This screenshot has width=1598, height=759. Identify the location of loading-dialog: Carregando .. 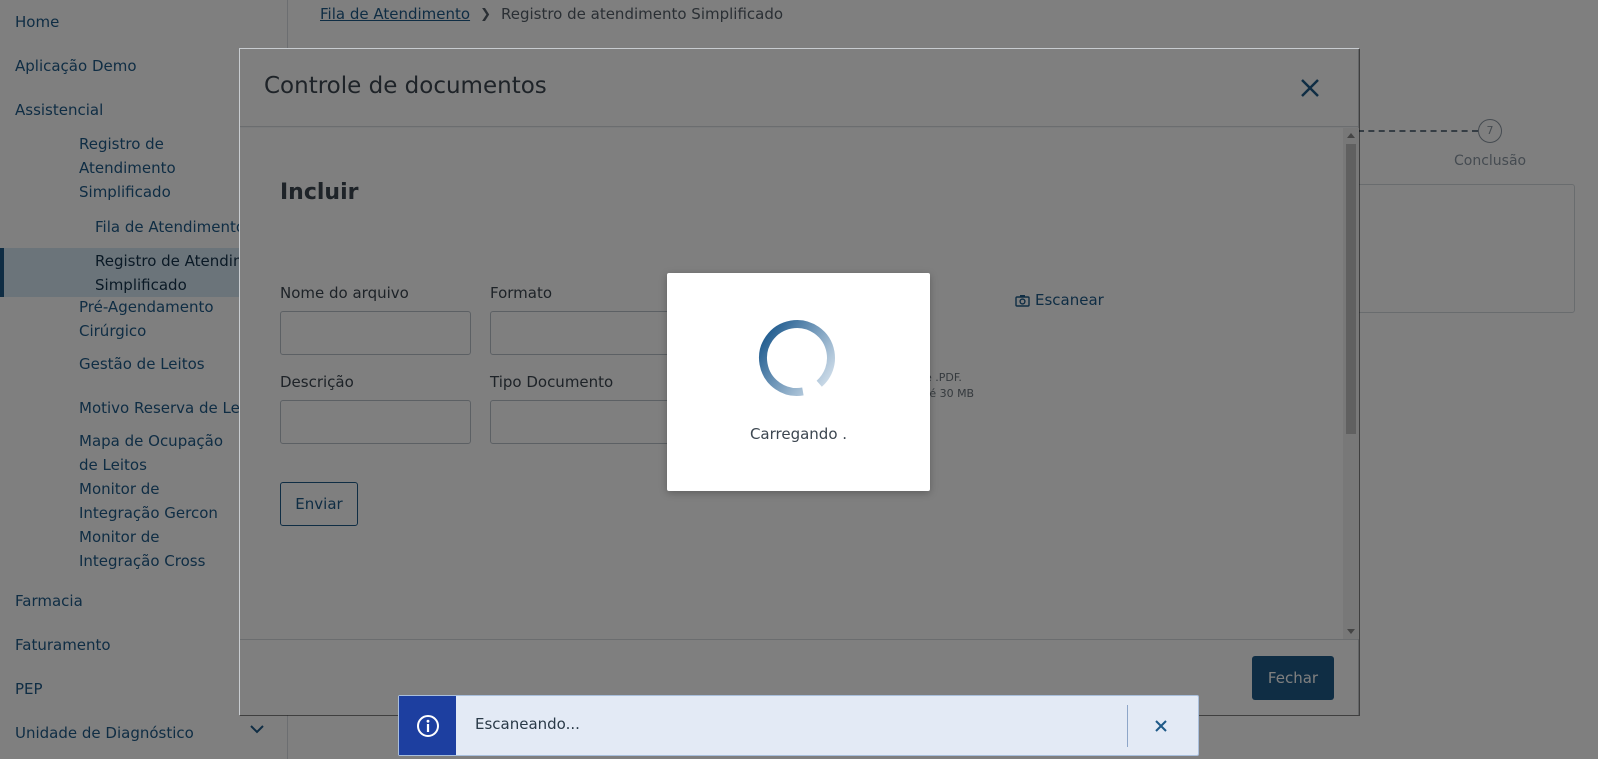
(798, 382).